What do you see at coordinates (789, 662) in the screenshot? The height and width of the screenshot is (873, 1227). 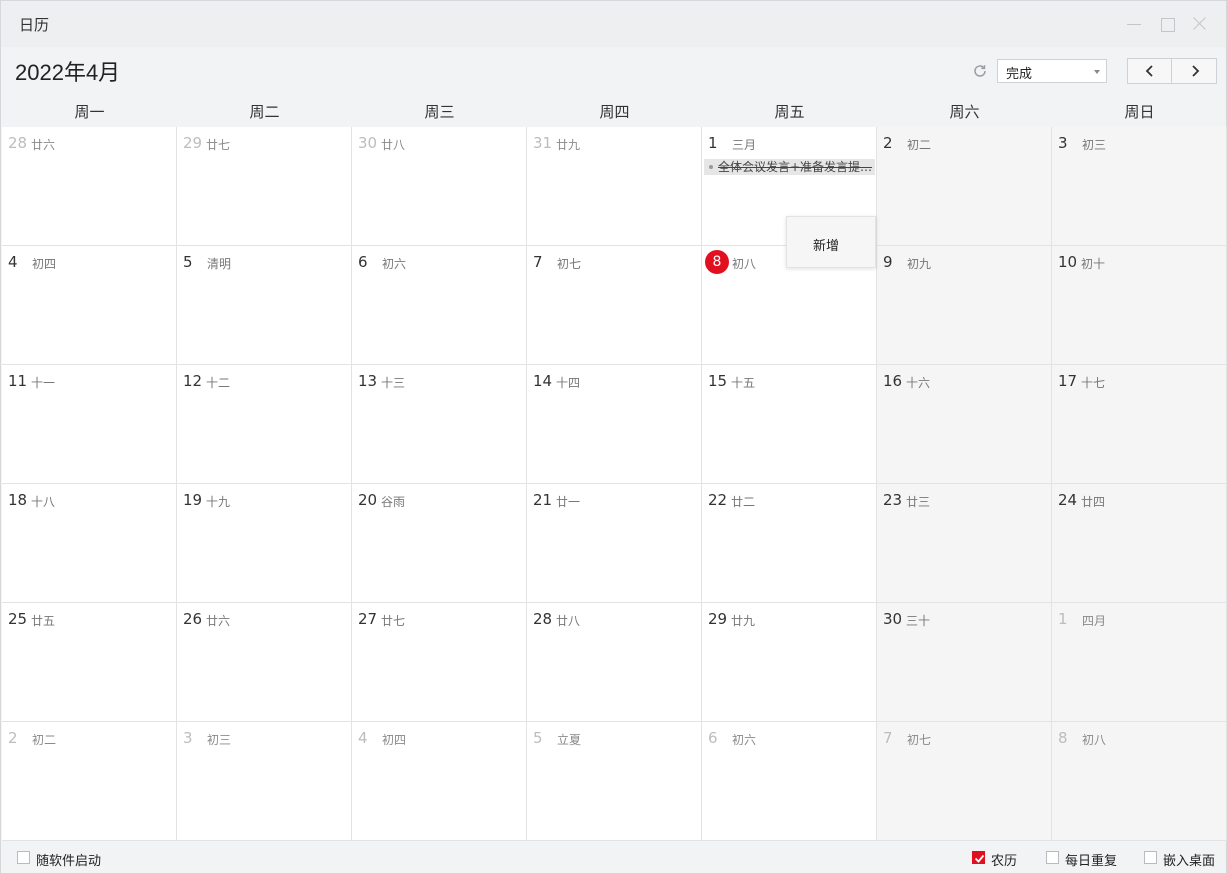 I see `day-cell: 29 廿九` at bounding box center [789, 662].